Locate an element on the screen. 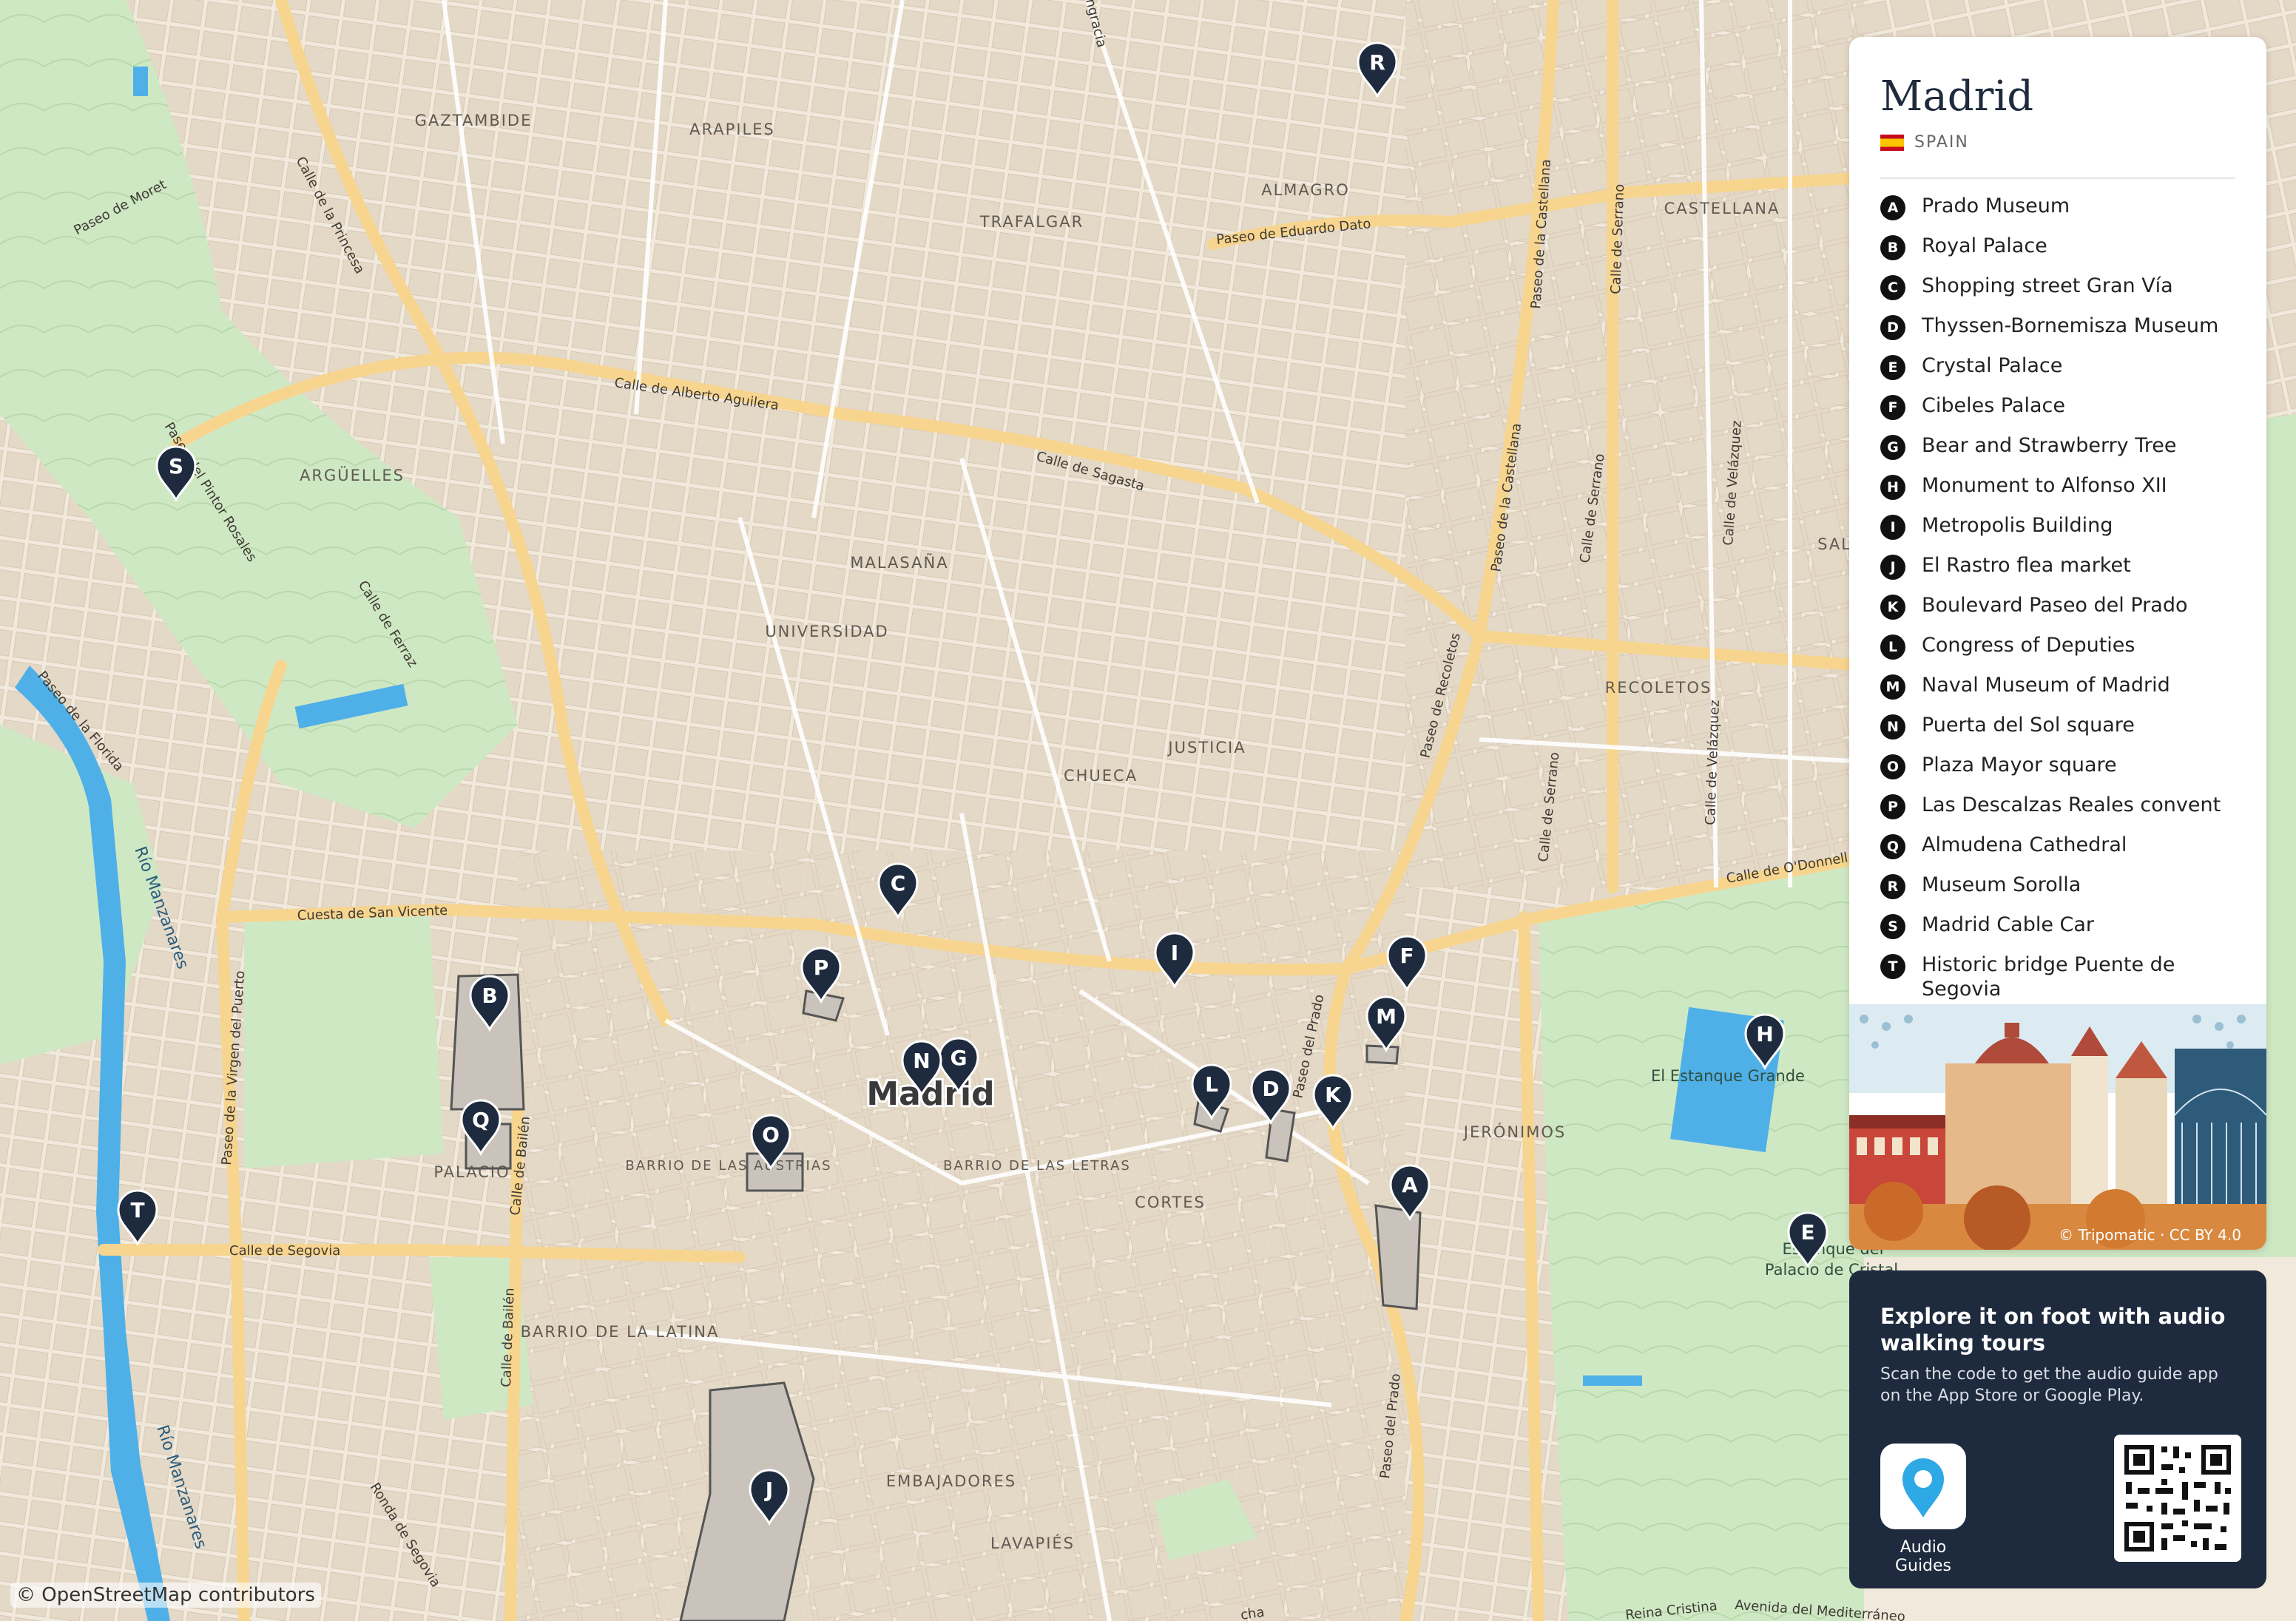 The height and width of the screenshot is (1621, 2296). spain-flag-icon is located at coordinates (1892, 142).